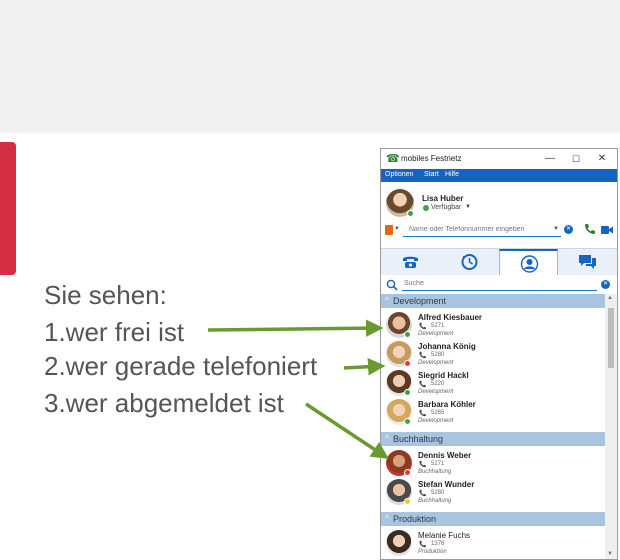 The image size is (620, 560). What do you see at coordinates (8, 208) in the screenshot?
I see `accent-bar` at bounding box center [8, 208].